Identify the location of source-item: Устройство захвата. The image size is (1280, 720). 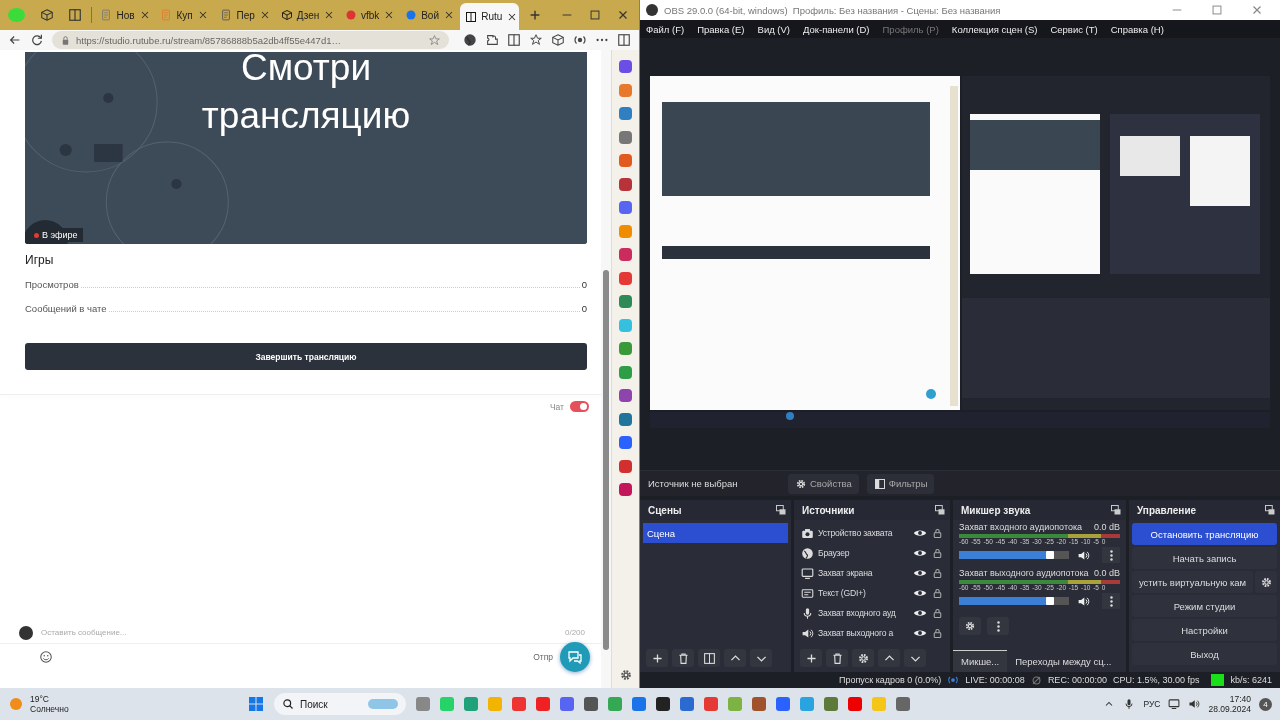
(872, 533).